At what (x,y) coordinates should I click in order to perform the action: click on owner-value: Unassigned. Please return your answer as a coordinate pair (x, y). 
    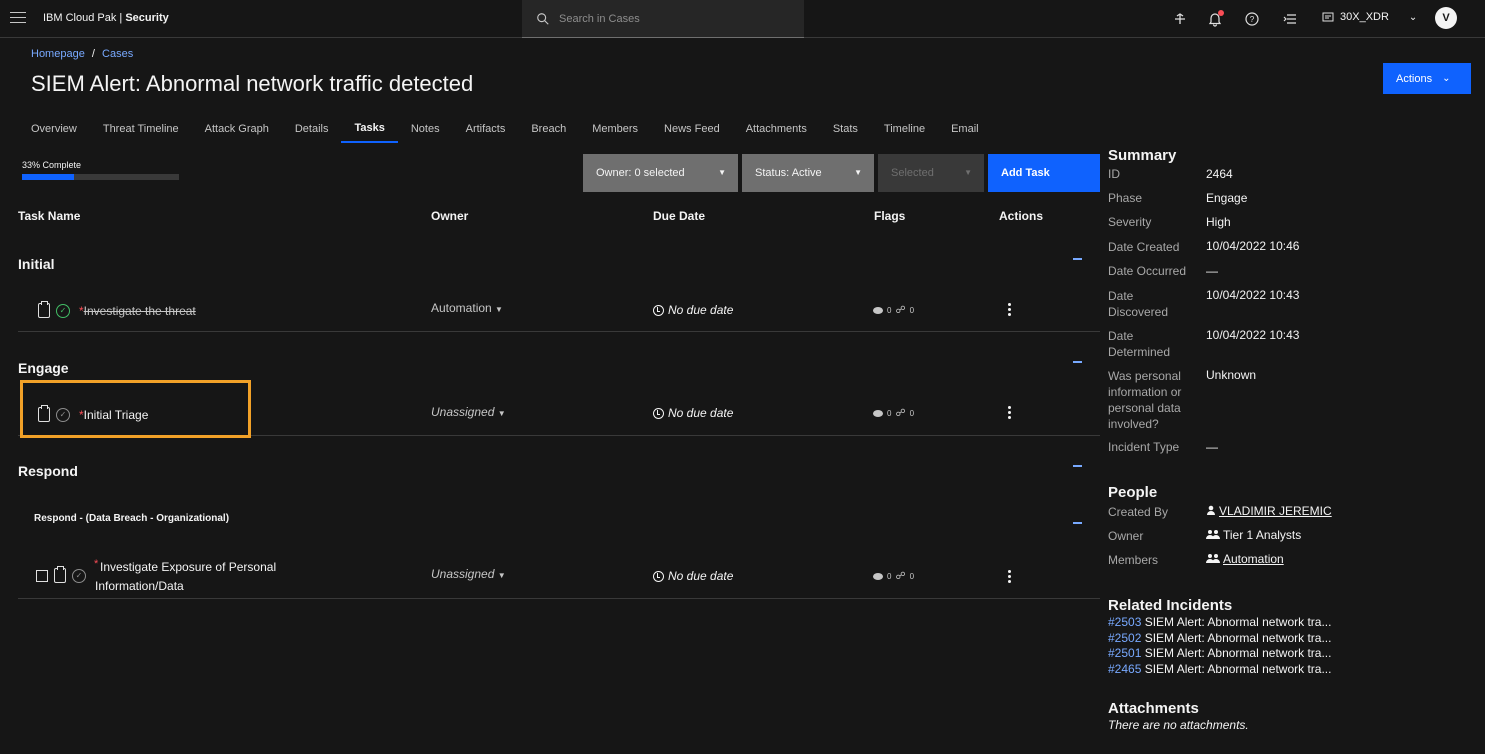
    Looking at the image, I should click on (463, 574).